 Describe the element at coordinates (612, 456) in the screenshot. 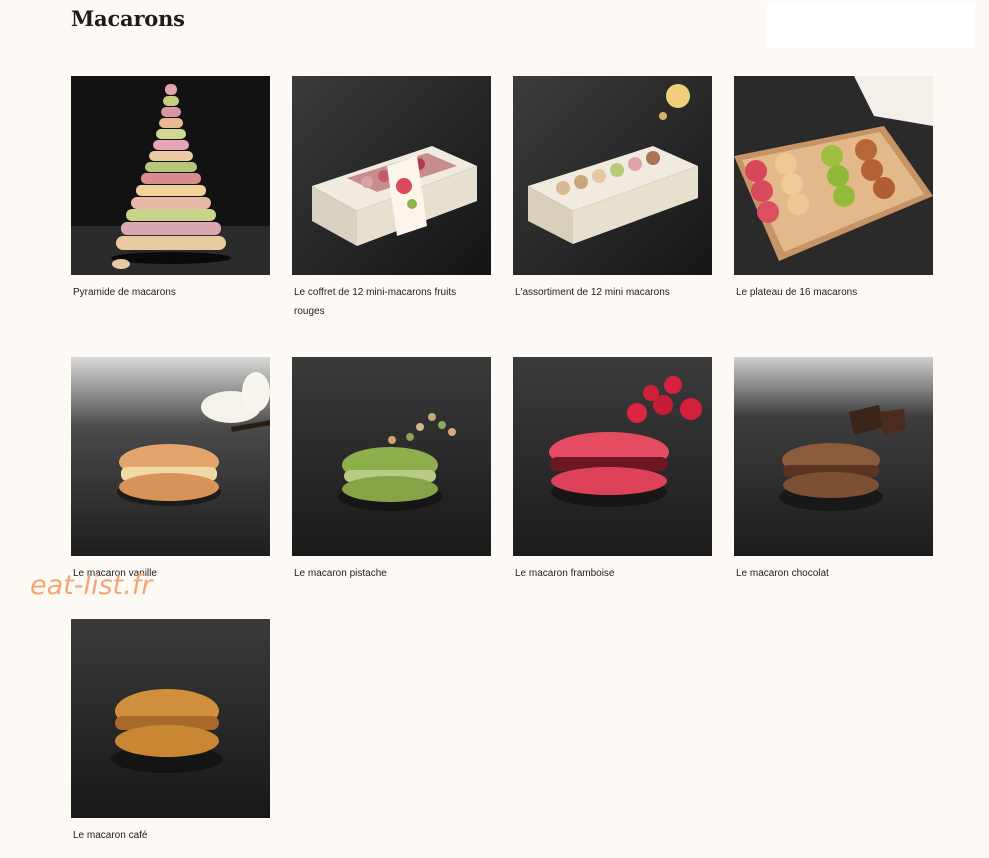

I see `raspberry-macaron-image` at that location.